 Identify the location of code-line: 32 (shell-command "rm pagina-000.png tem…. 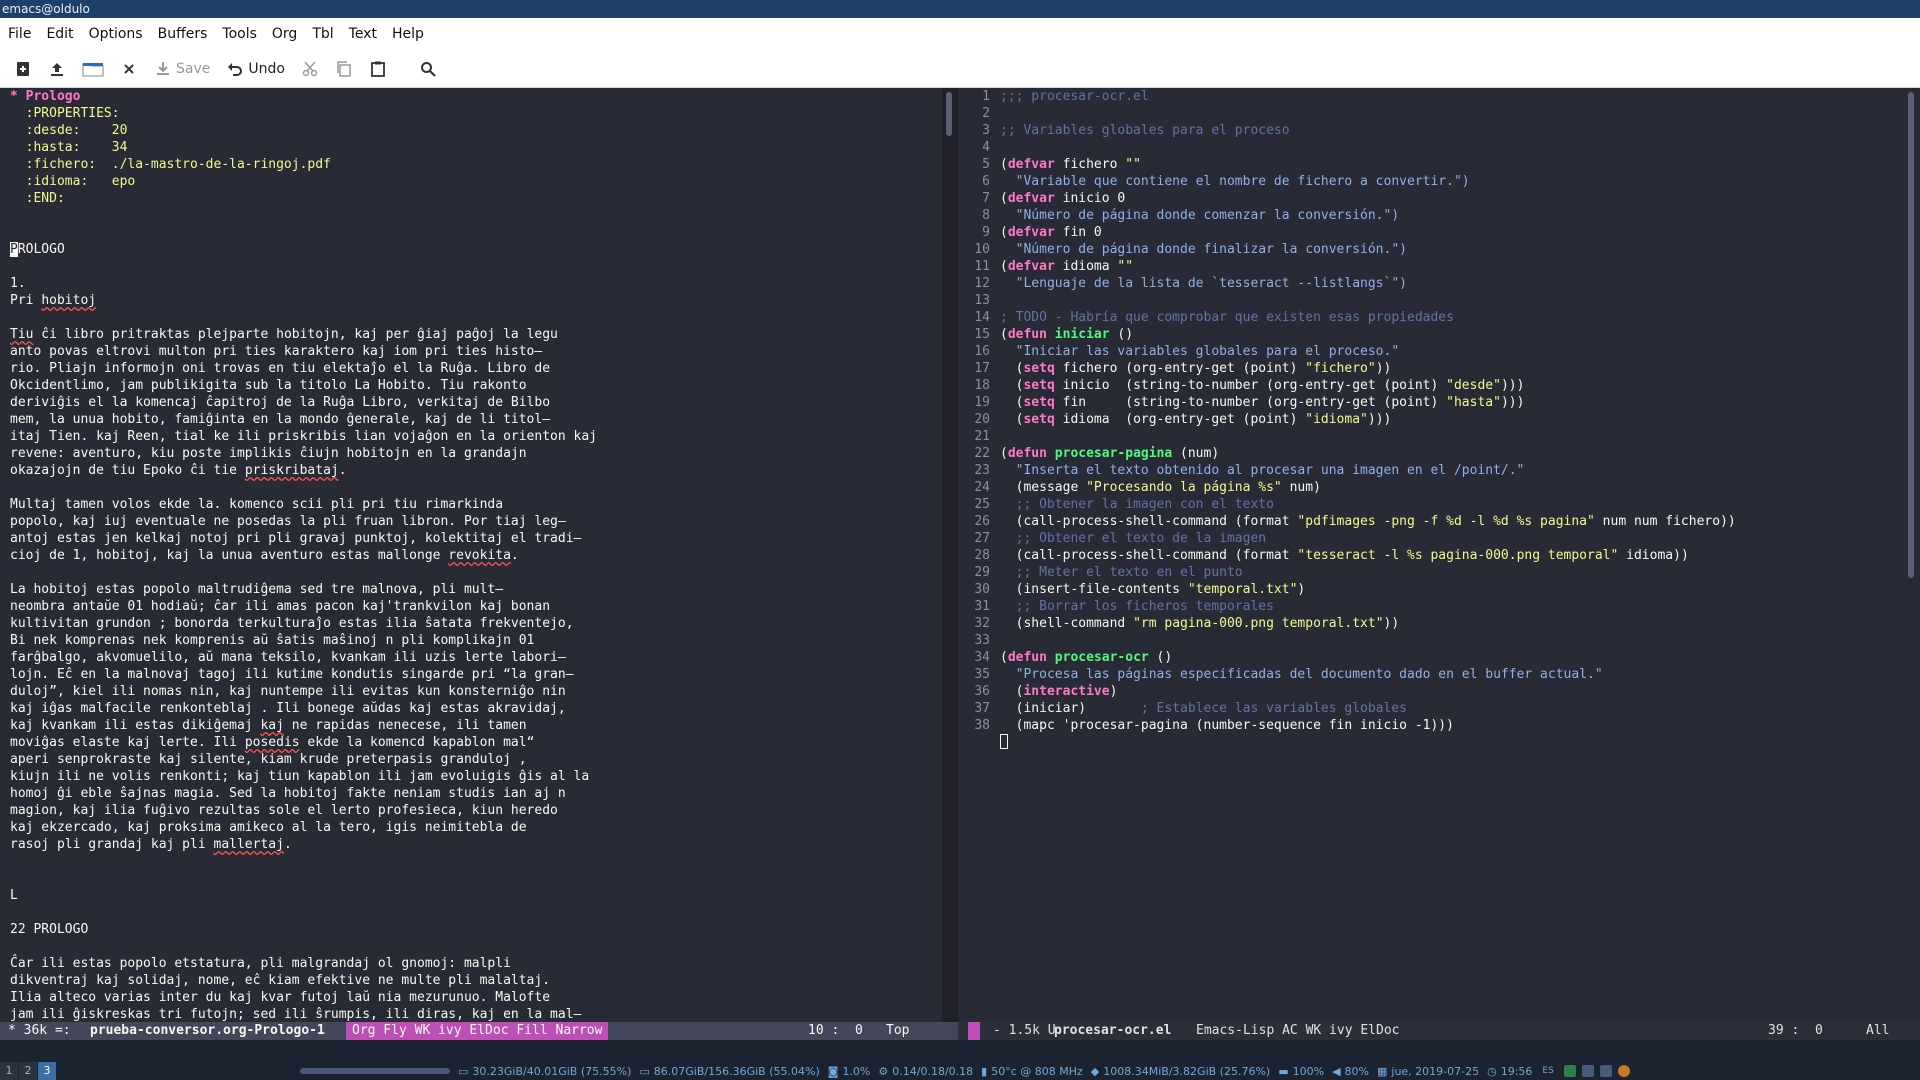
(1430, 623).